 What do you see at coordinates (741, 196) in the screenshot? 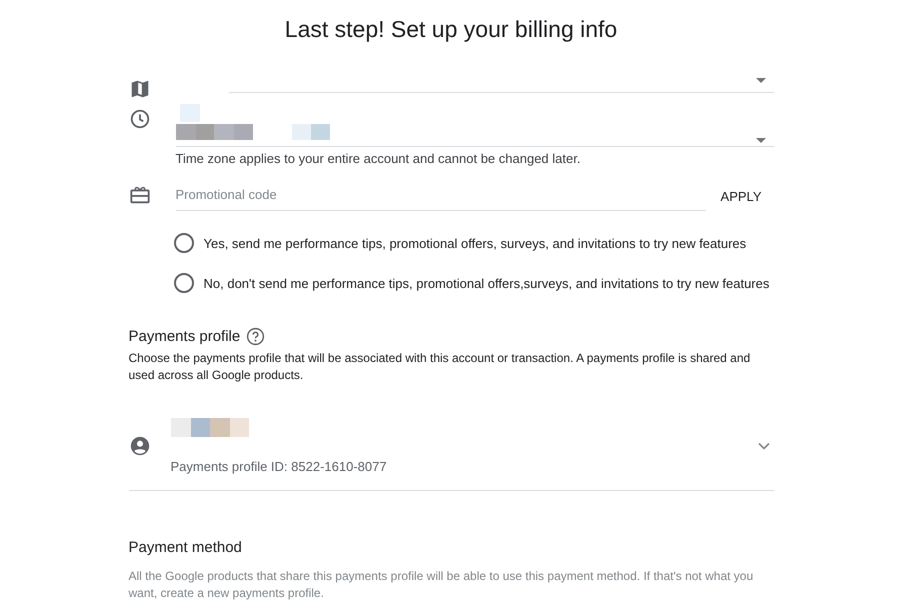
I see `apply-button: APPLY` at bounding box center [741, 196].